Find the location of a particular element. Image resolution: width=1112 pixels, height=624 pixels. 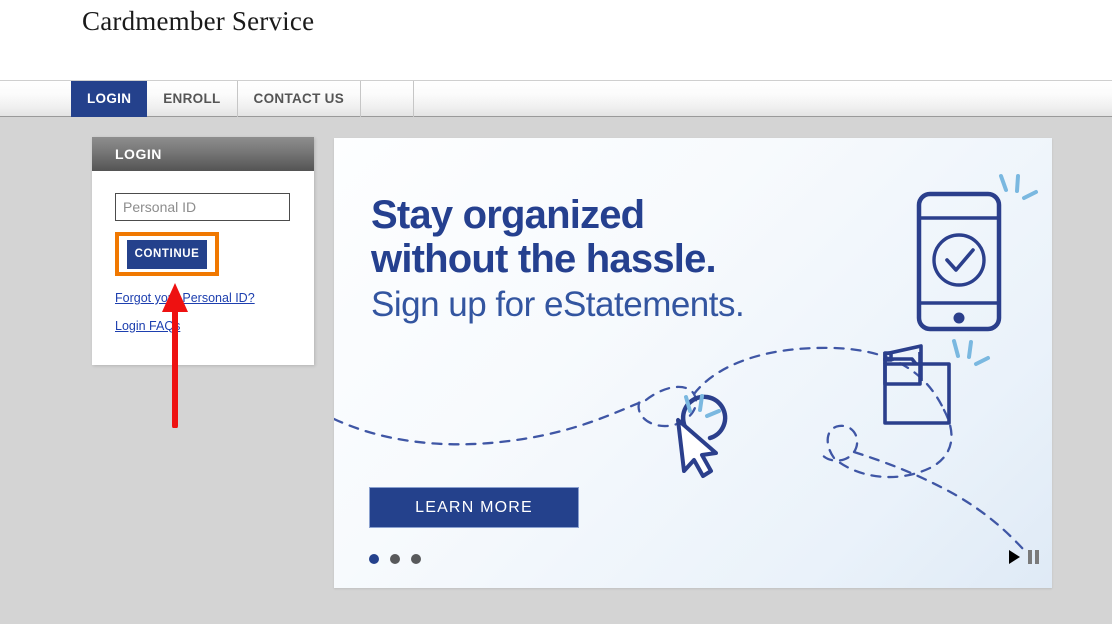

login-panel-title: LOGIN is located at coordinates (203, 154).